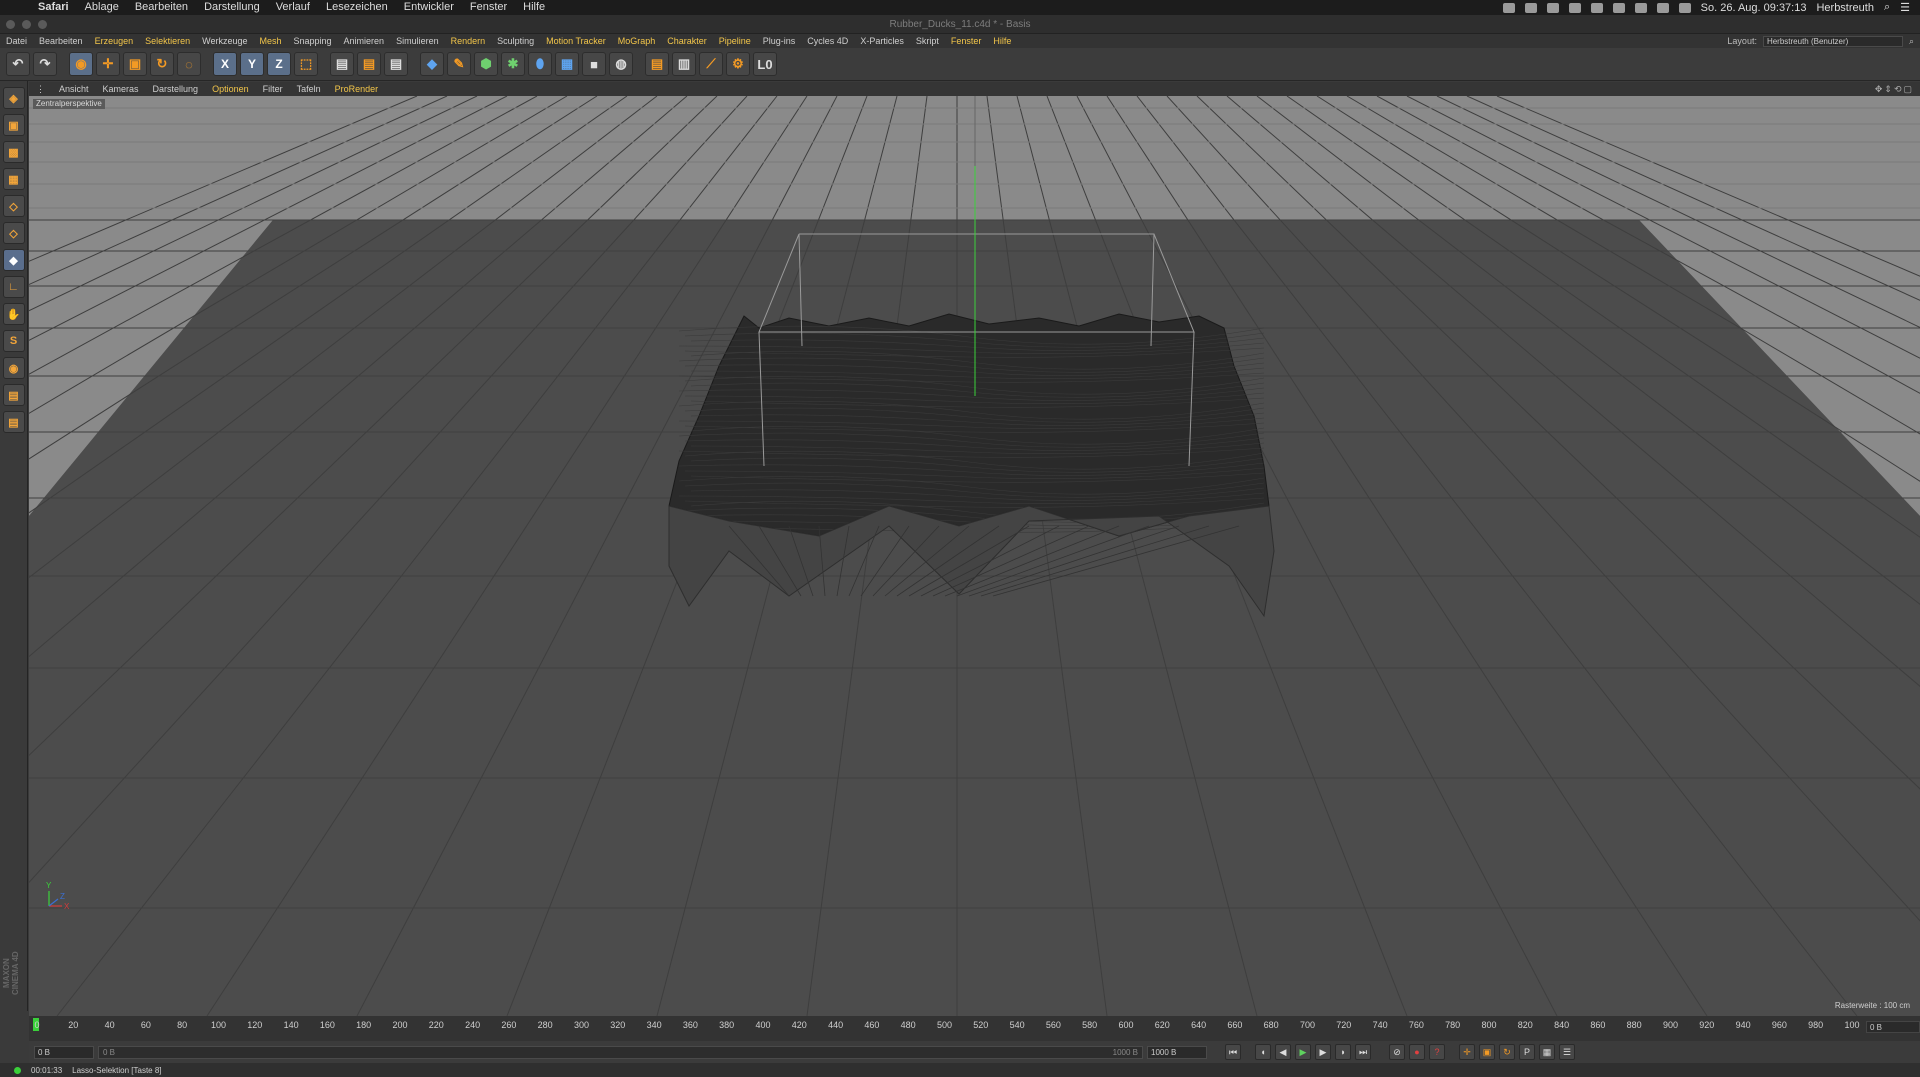  I want to click on planar-workplane-button: ▤, so click(13, 422).